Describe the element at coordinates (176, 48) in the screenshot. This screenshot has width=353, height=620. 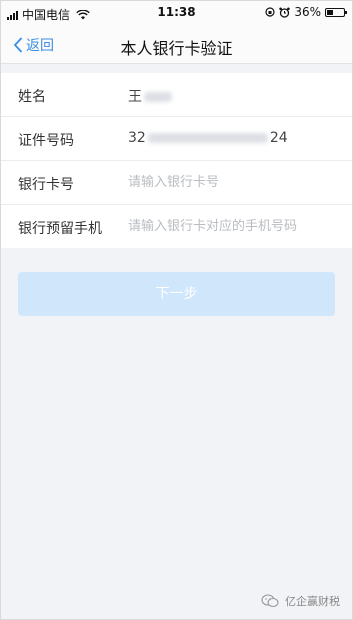
I see `page-title: 本人银行卡验证` at that location.